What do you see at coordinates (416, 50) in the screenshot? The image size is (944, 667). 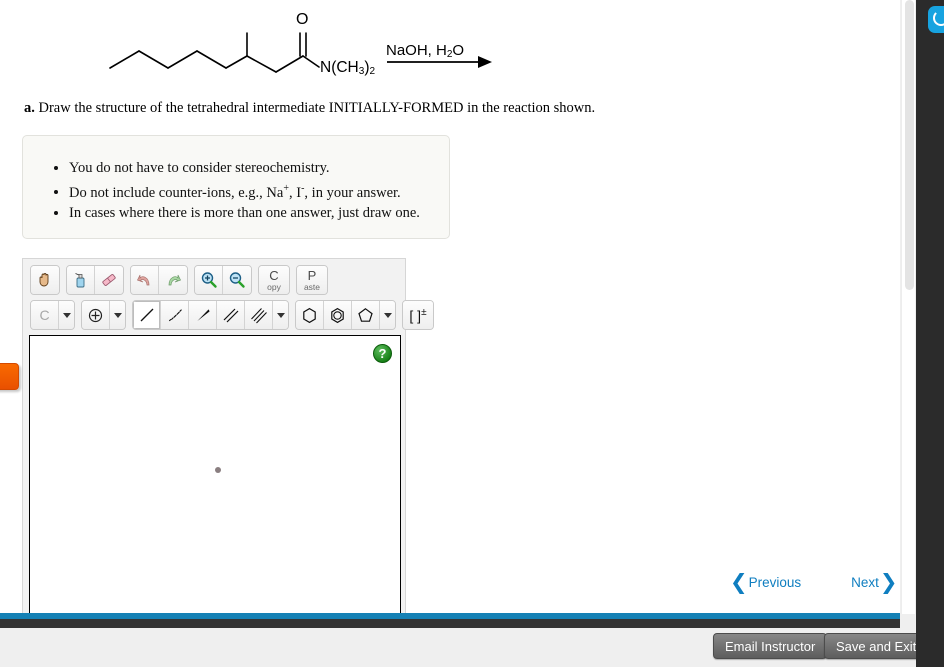 I see `reagents-part1: NaOH, H` at bounding box center [416, 50].